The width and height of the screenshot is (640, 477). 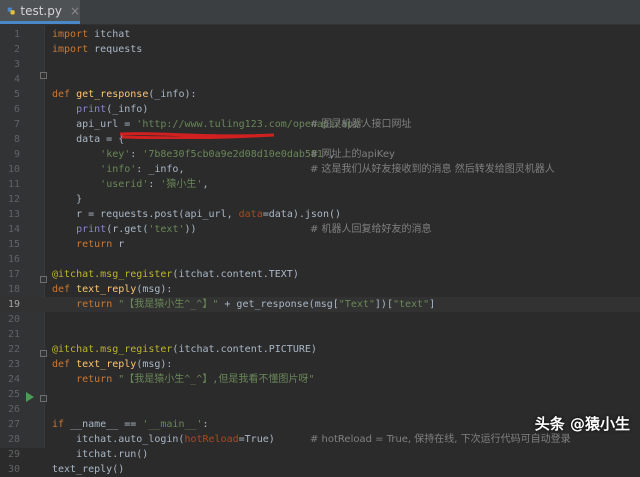 I want to click on line-number: 11, so click(x=13, y=184).